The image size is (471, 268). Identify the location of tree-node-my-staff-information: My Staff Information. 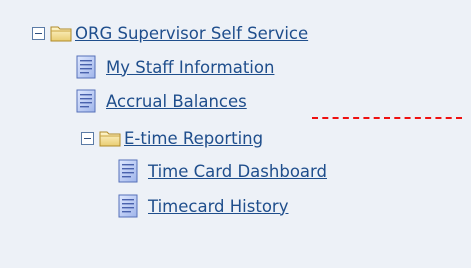
(174, 67).